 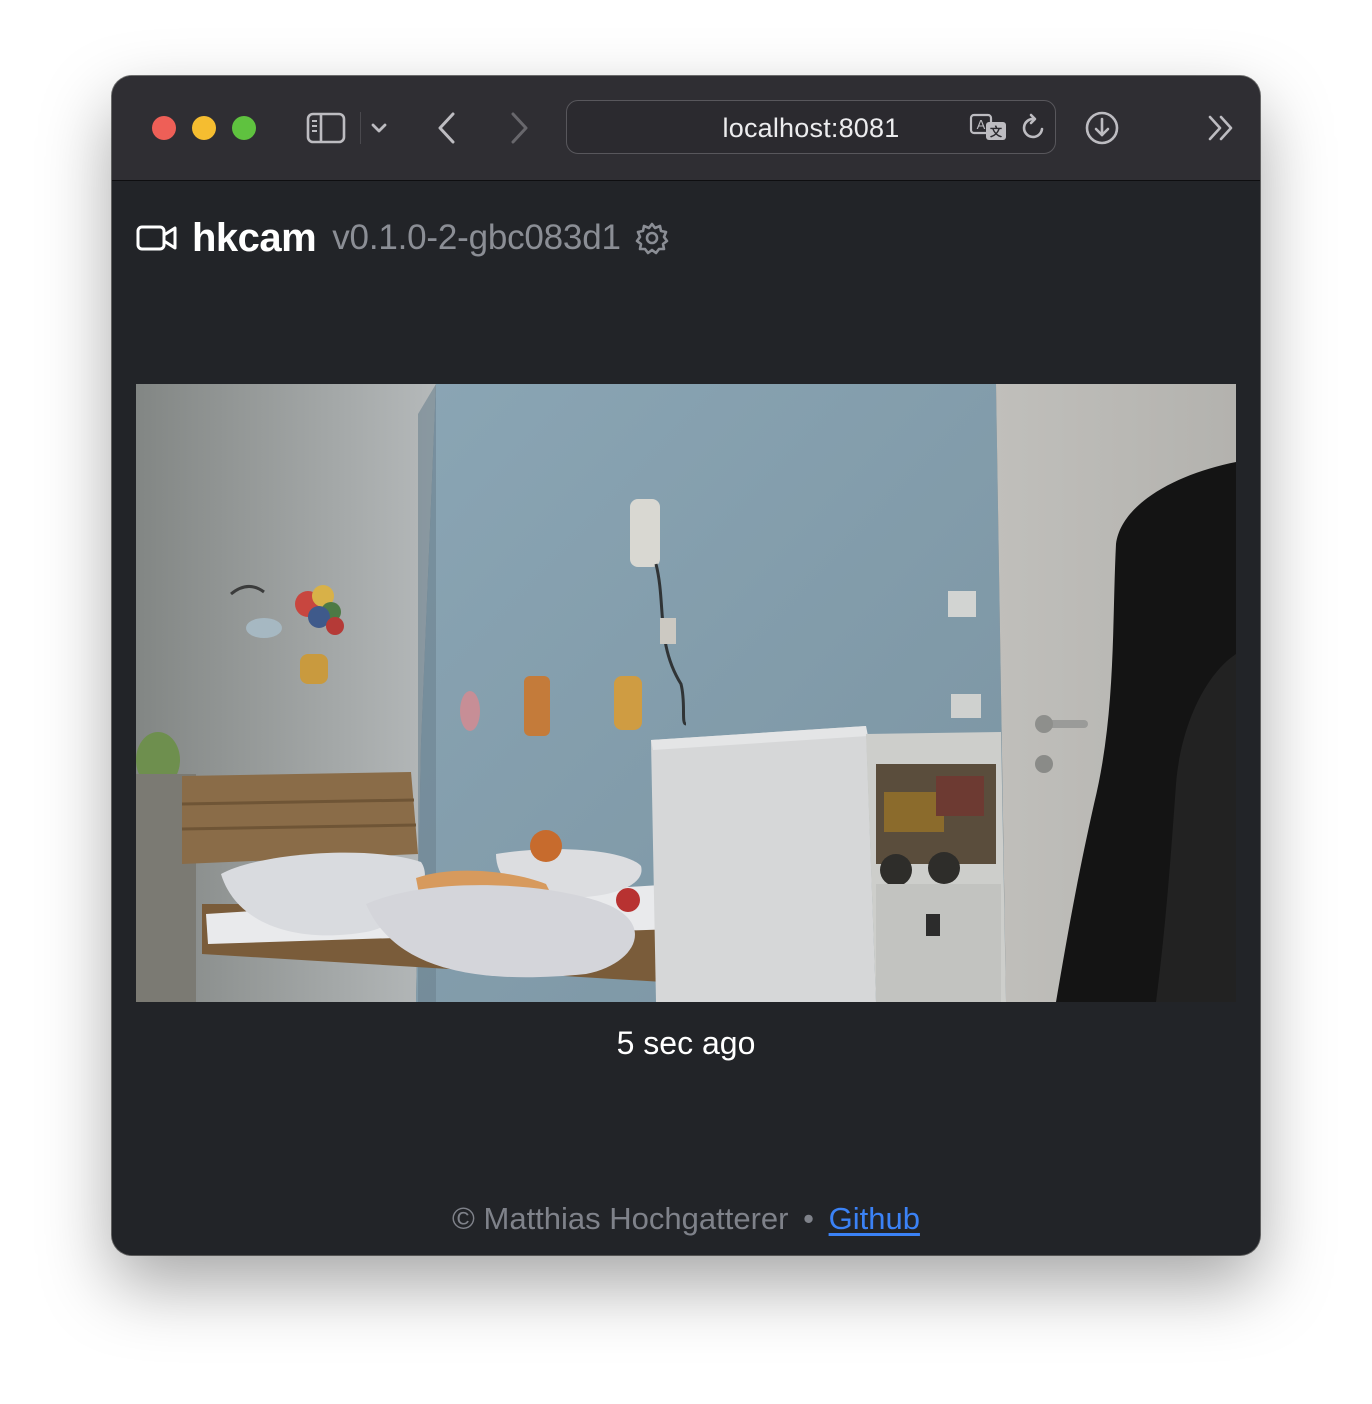 What do you see at coordinates (326, 128) in the screenshot?
I see `sidebar-icon` at bounding box center [326, 128].